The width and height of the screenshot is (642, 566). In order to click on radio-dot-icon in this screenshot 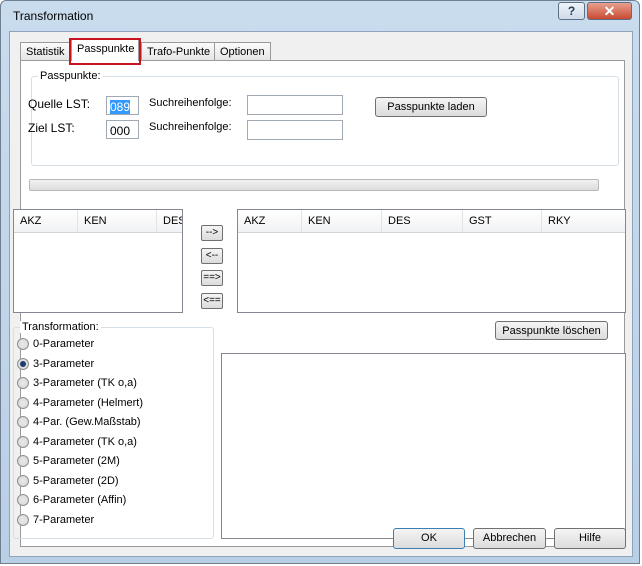, I will do `click(23, 364)`.